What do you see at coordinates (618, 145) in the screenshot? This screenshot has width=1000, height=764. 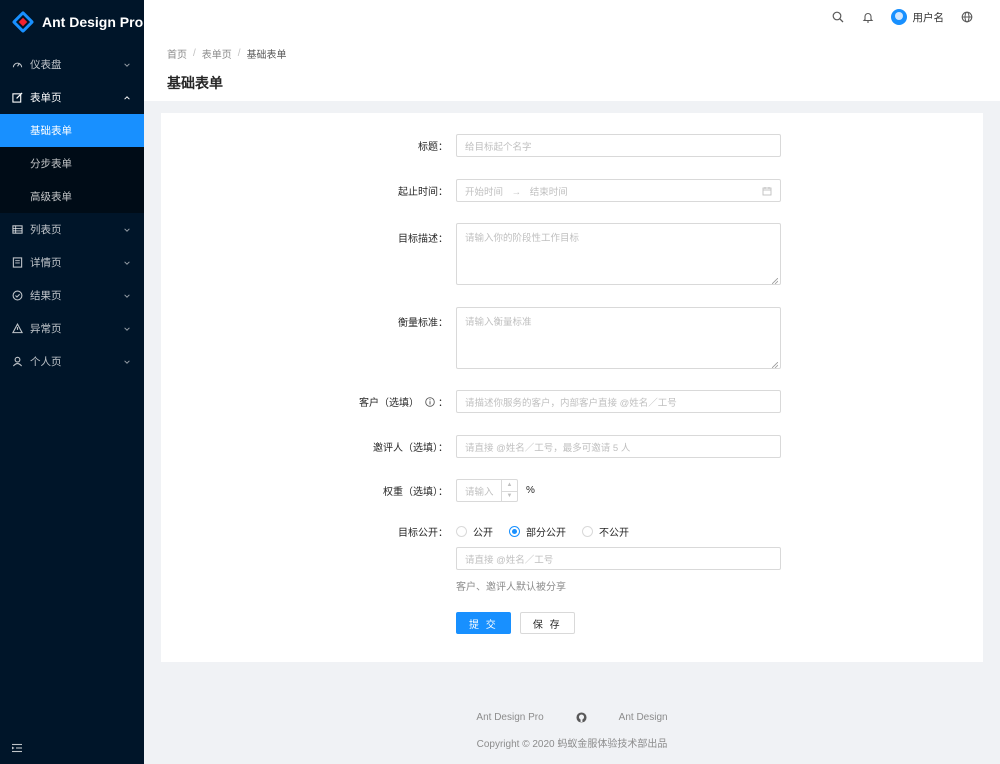 I see `title-input: 给目标起个名字` at bounding box center [618, 145].